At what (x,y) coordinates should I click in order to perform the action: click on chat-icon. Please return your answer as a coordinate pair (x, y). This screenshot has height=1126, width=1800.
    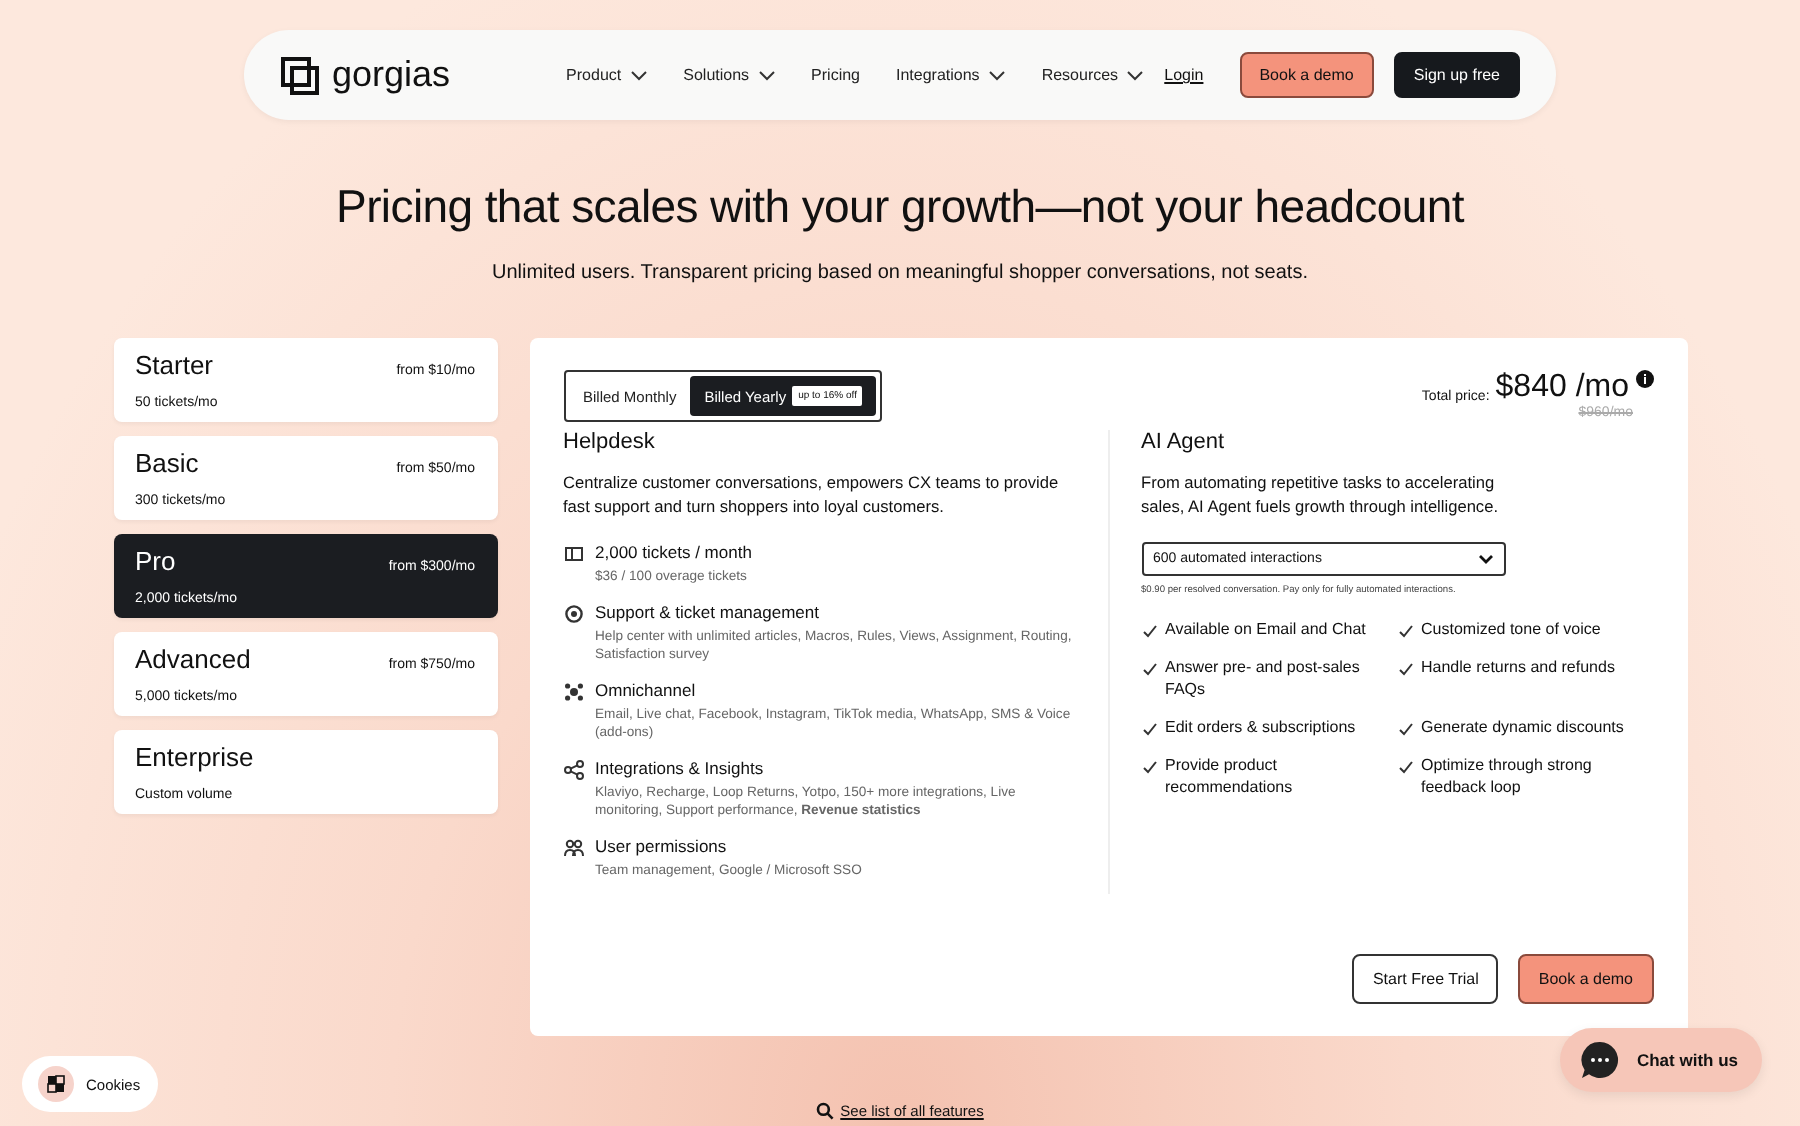
    Looking at the image, I should click on (1600, 1060).